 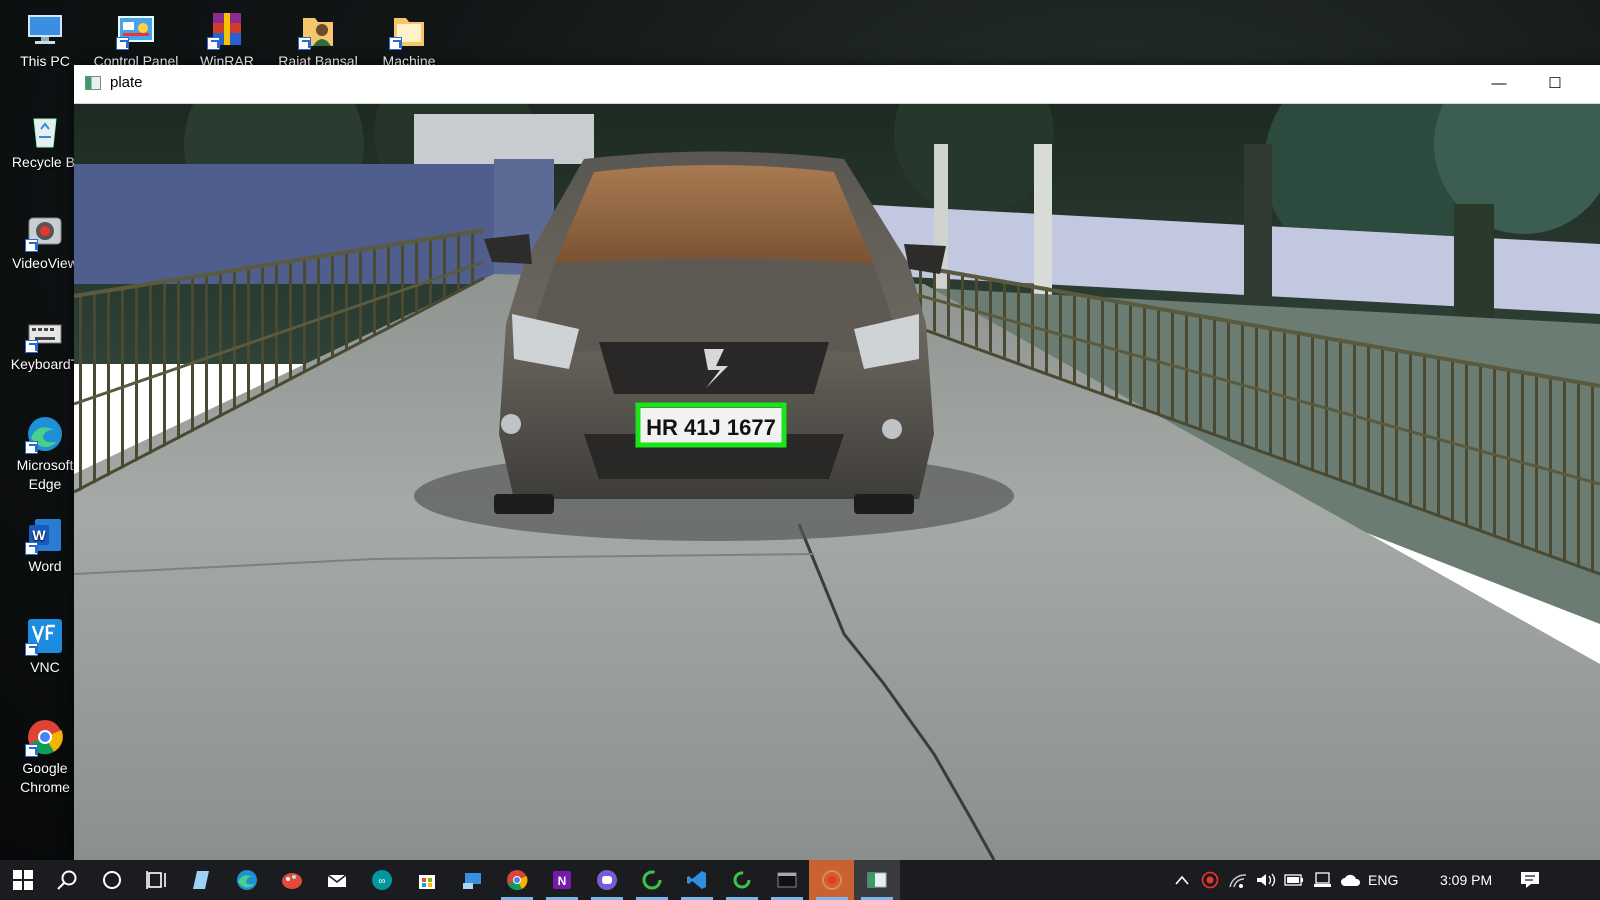 I want to click on taskbar-remote, so click(x=472, y=880).